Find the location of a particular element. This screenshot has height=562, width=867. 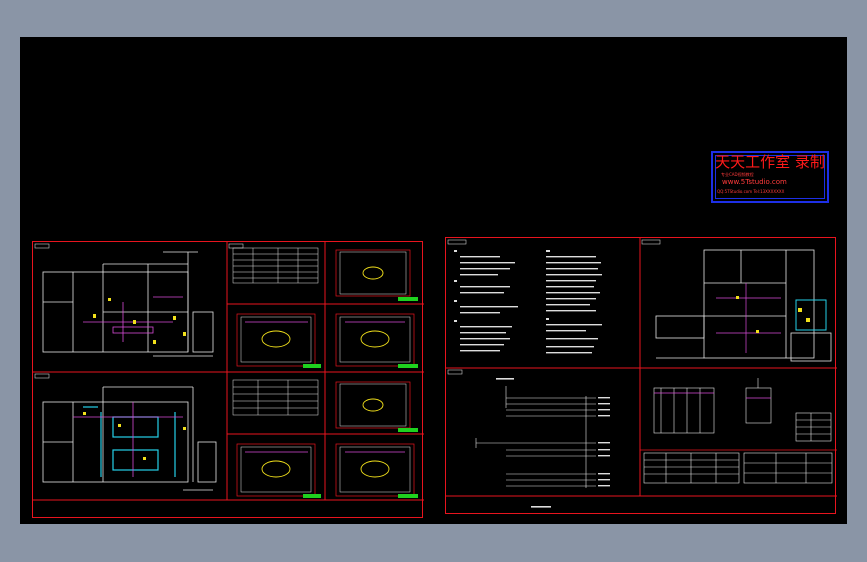

stamp-url: www.5Tstudio.com is located at coordinates (754, 182).